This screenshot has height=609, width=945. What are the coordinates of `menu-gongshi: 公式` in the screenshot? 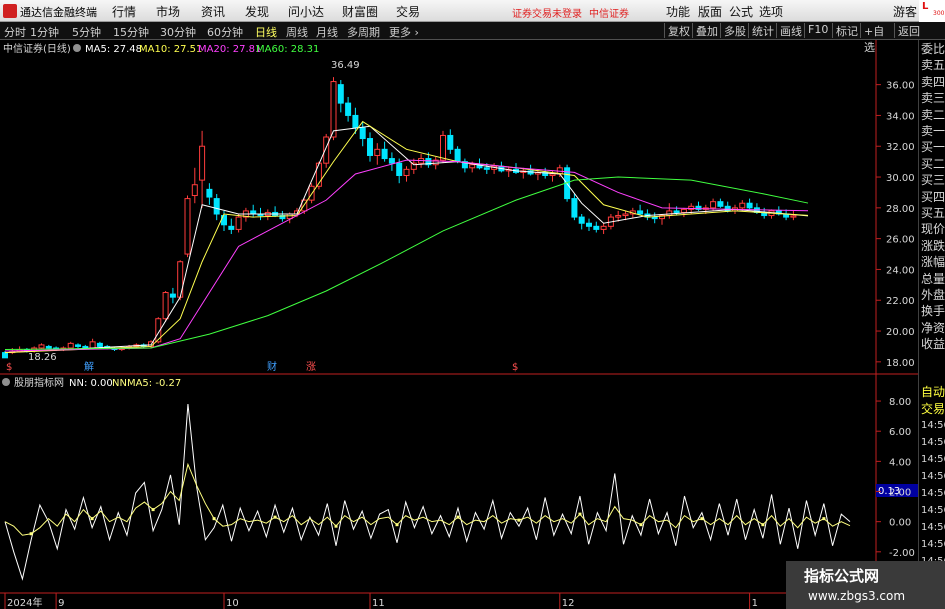 It's located at (741, 11).